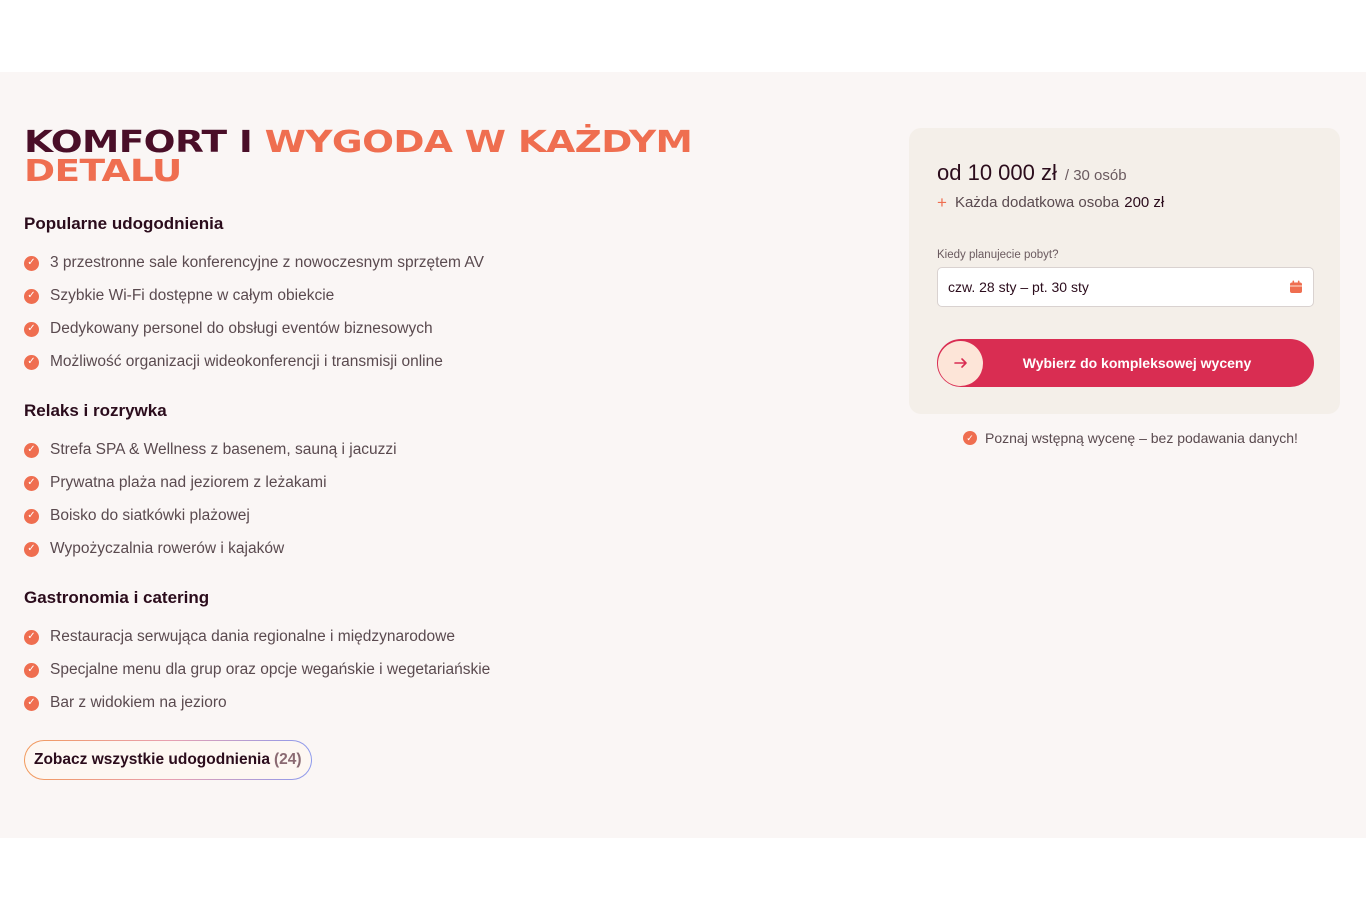 The width and height of the screenshot is (1366, 910). I want to click on headline-accent-part-1: WYGODA W KAŻDYM, so click(478, 142).